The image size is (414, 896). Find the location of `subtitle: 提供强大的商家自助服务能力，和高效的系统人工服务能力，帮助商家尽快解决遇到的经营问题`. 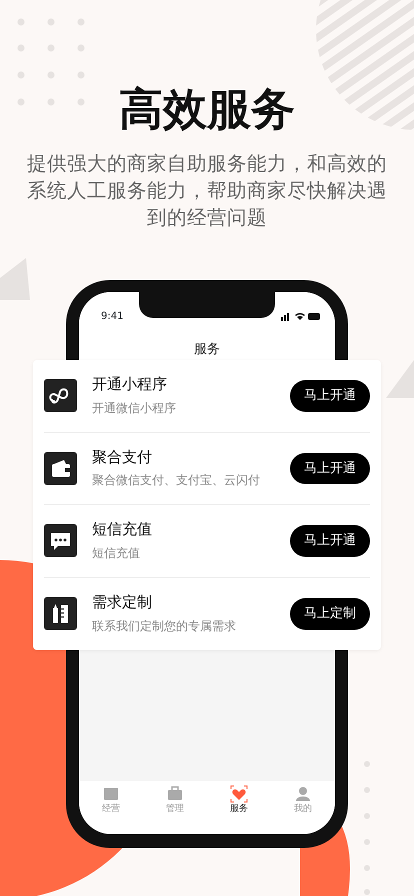

subtitle: 提供强大的商家自助服务能力，和高效的系统人工服务能力，帮助商家尽快解决遇到的经营问题 is located at coordinates (207, 190).